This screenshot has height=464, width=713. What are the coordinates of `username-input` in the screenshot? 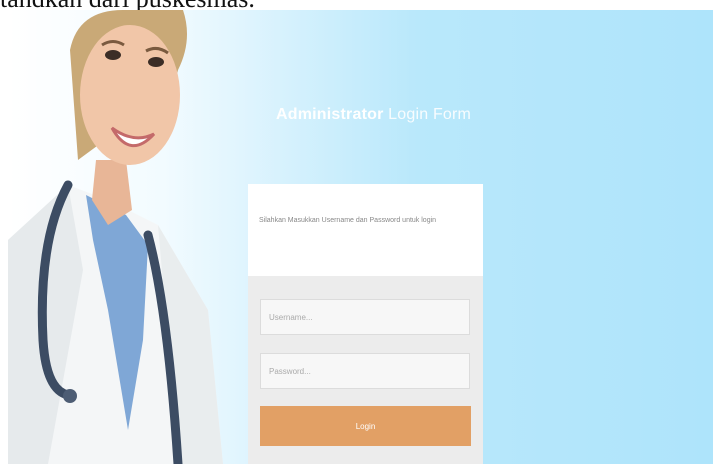 It's located at (365, 317).